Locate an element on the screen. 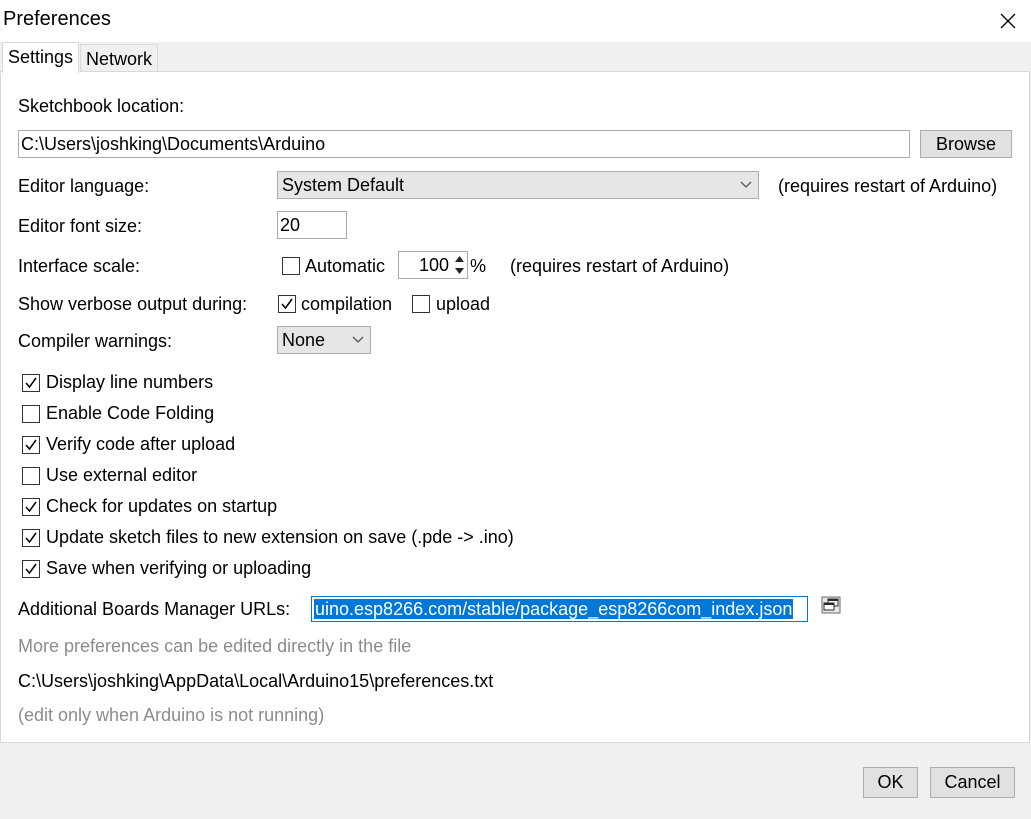  close-icon is located at coordinates (1008, 21).